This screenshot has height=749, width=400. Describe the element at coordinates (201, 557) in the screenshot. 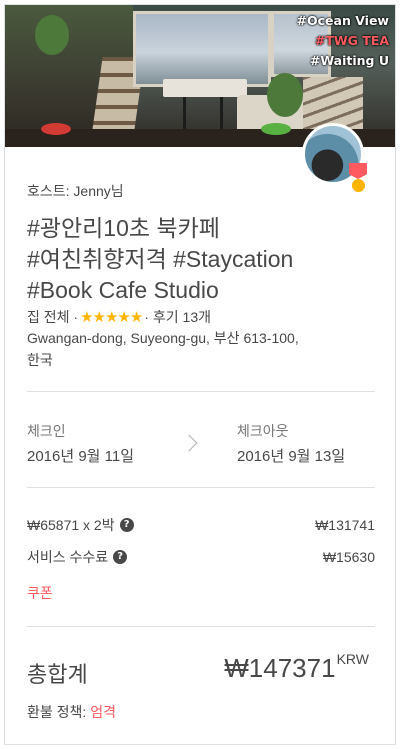

I see `service-fee-row: 서비스 수수료 ? ₩15630` at that location.